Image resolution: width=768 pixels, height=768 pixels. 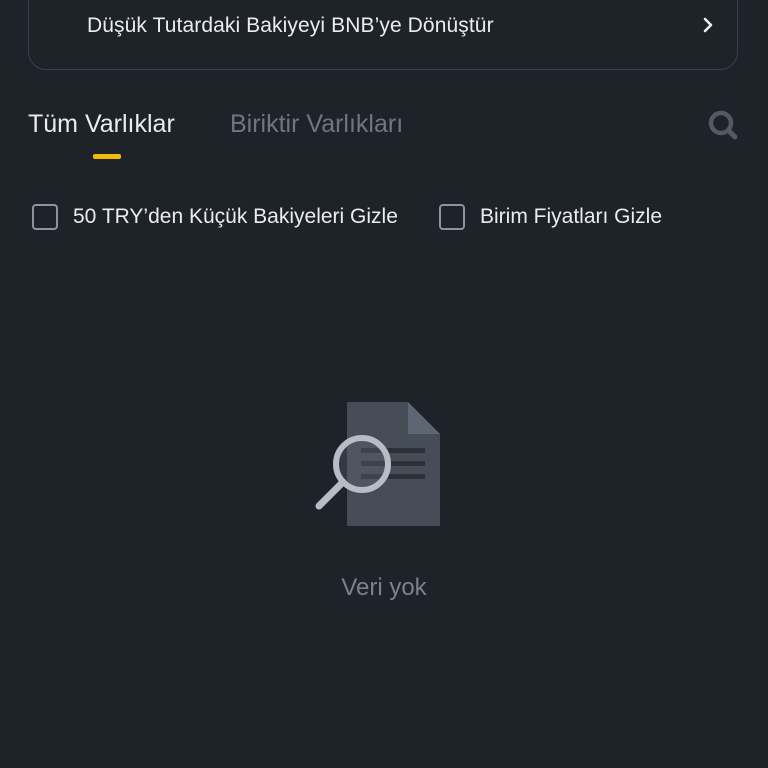 I want to click on hide-small-balances-label: 50 TRY’den Küçük Bakiyeleri Gizle, so click(x=235, y=216).